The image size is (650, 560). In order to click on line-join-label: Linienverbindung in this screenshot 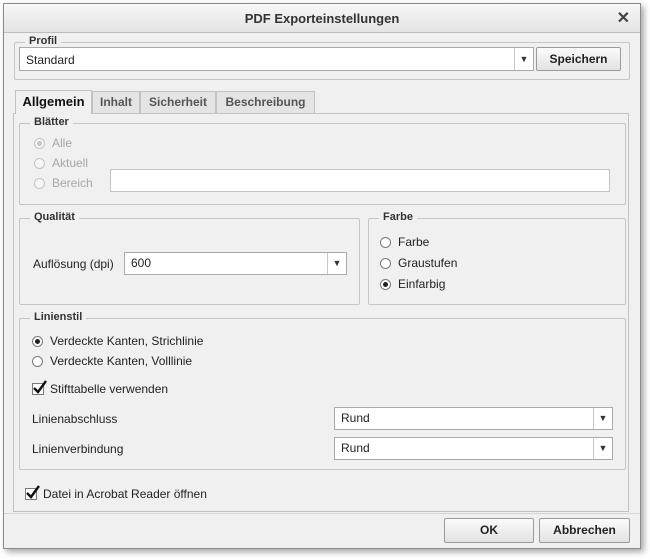, I will do `click(78, 449)`.